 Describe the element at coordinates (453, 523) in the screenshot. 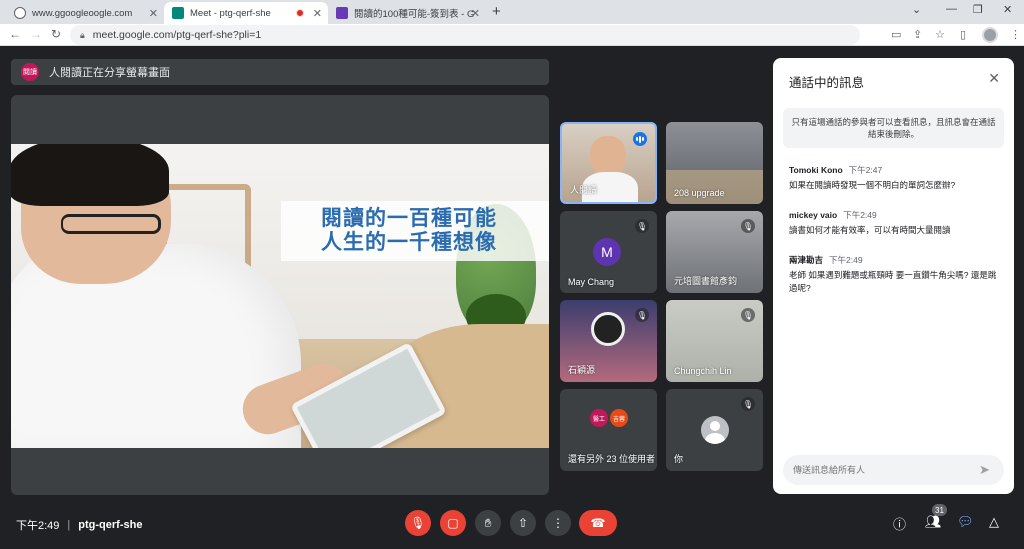

I see `camera-off-button: ▢` at that location.